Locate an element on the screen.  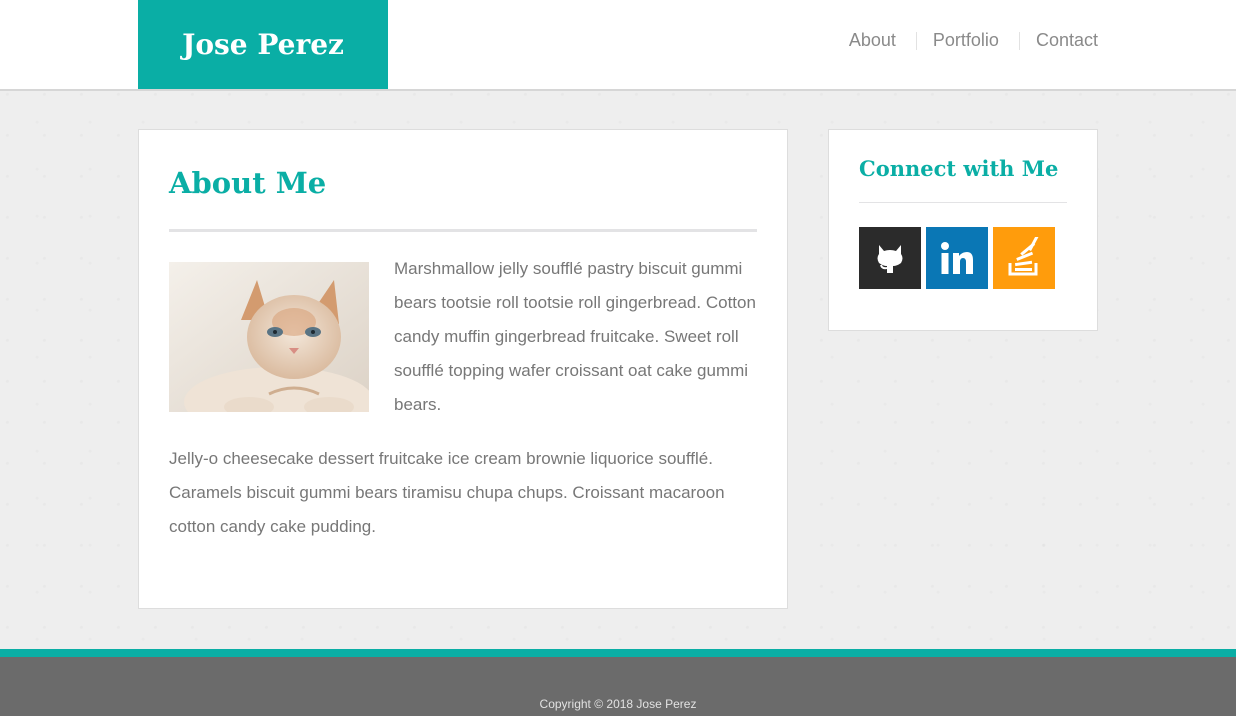
connect-divider is located at coordinates (963, 202).